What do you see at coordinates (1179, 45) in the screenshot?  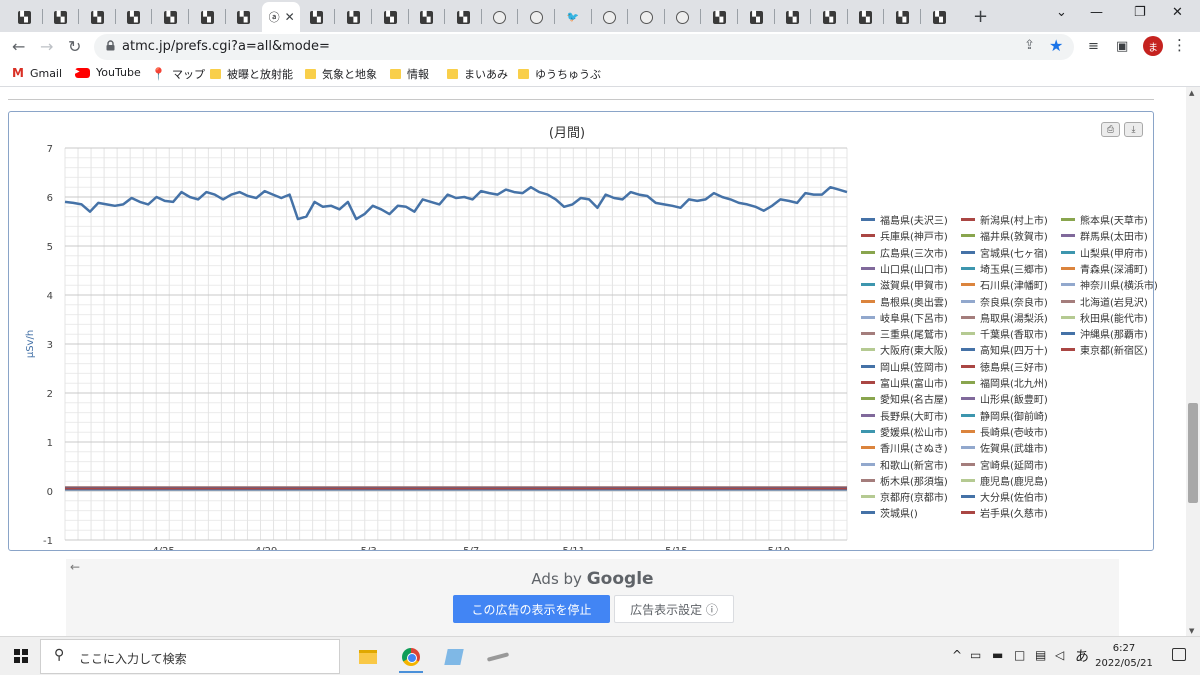 I see `menu-kebab-icon: ⋮` at bounding box center [1179, 45].